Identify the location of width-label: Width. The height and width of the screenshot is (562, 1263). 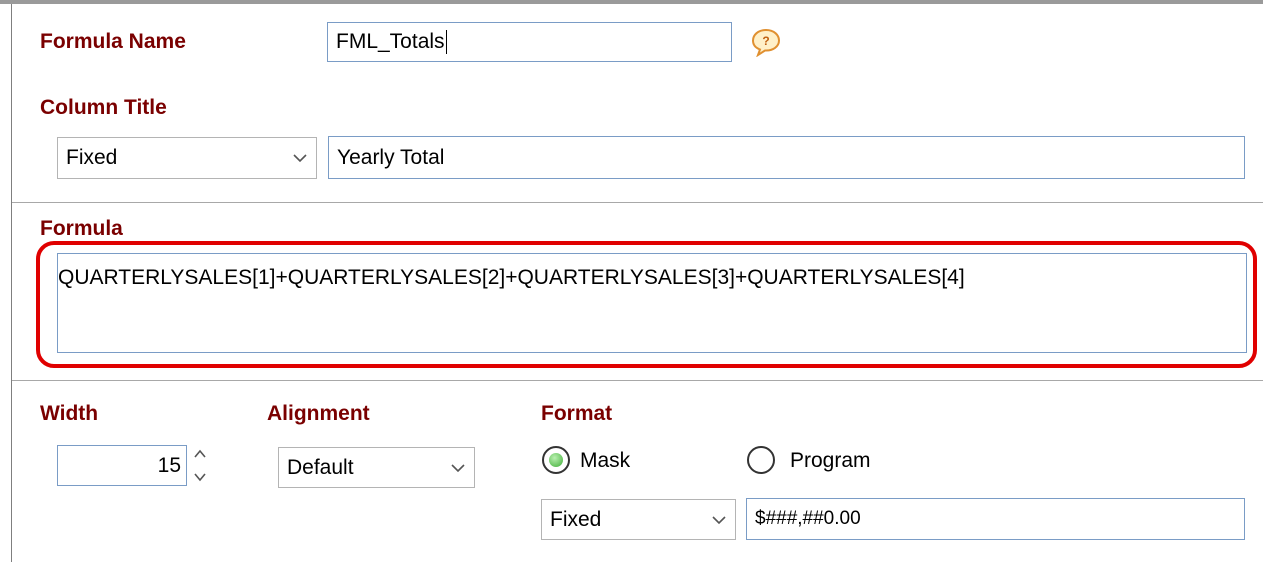
(69, 413).